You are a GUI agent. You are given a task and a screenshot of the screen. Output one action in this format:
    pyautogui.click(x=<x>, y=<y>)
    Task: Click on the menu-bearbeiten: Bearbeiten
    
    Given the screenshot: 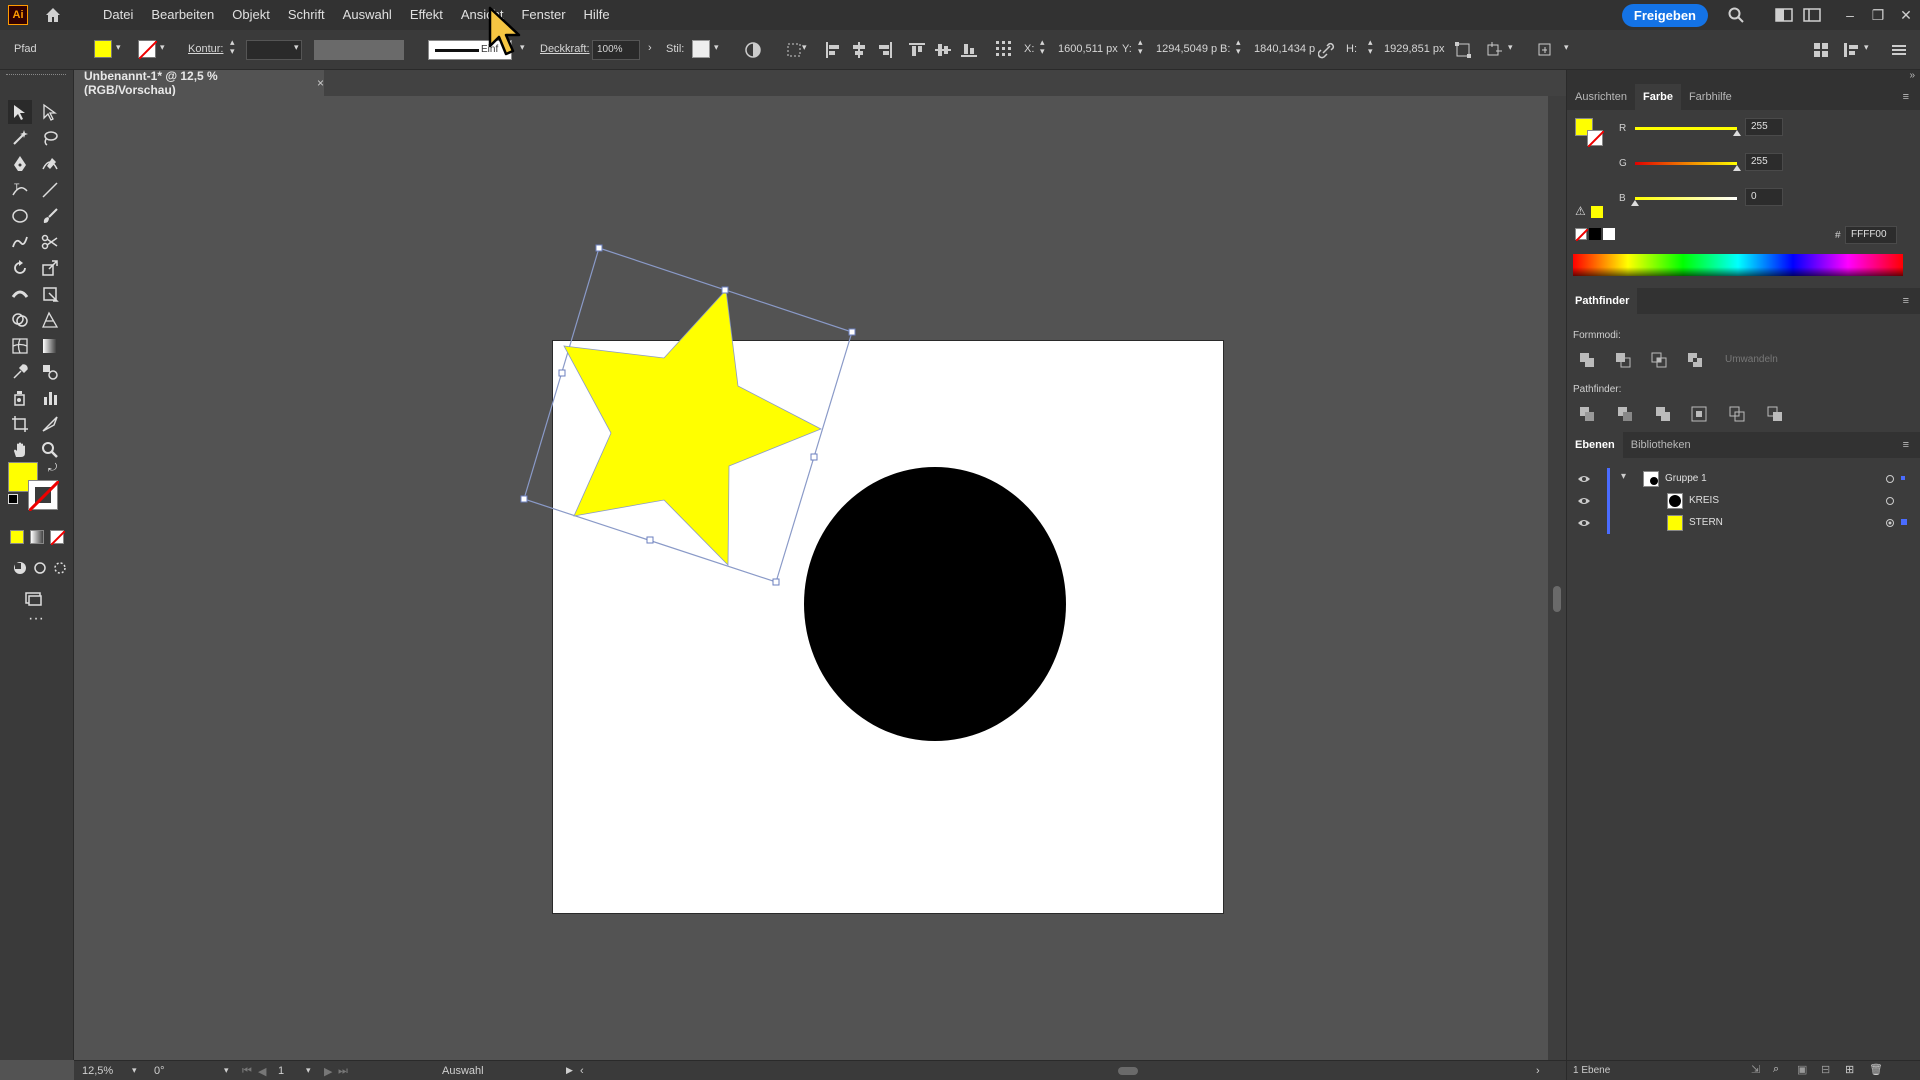 What is the action you would take?
    pyautogui.click(x=182, y=15)
    